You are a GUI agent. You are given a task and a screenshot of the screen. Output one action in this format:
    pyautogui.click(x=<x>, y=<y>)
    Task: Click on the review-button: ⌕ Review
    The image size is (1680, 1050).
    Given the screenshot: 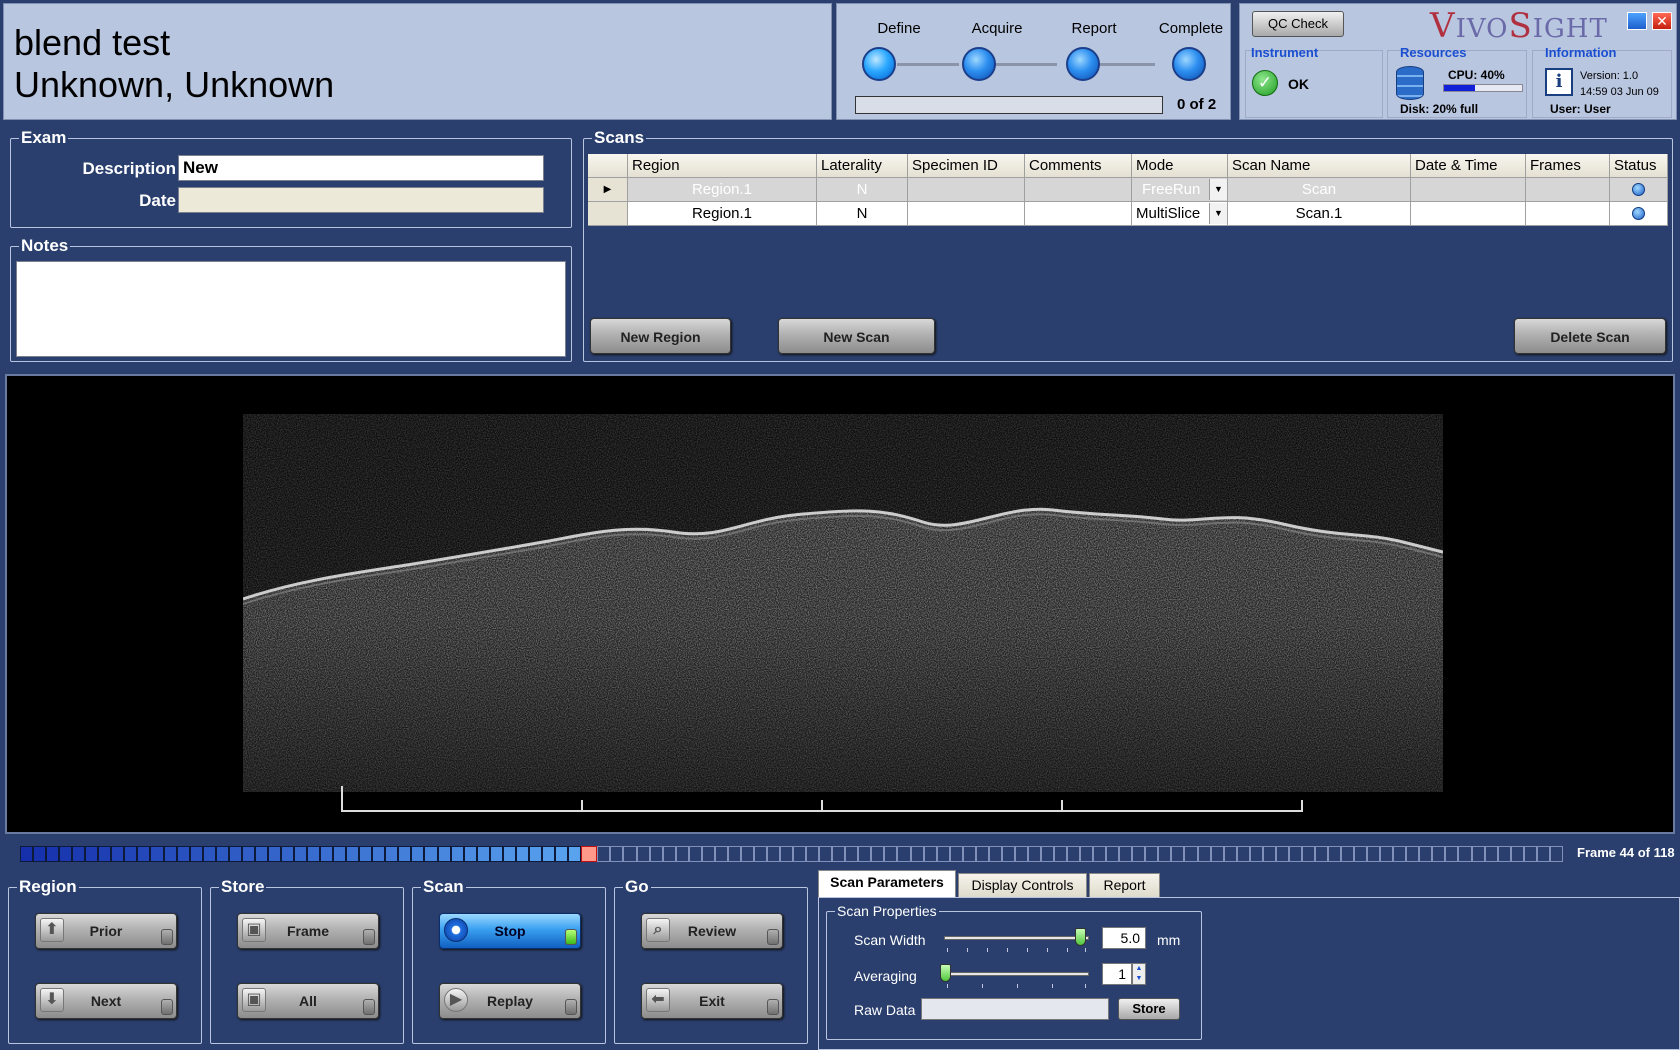 What is the action you would take?
    pyautogui.click(x=712, y=931)
    